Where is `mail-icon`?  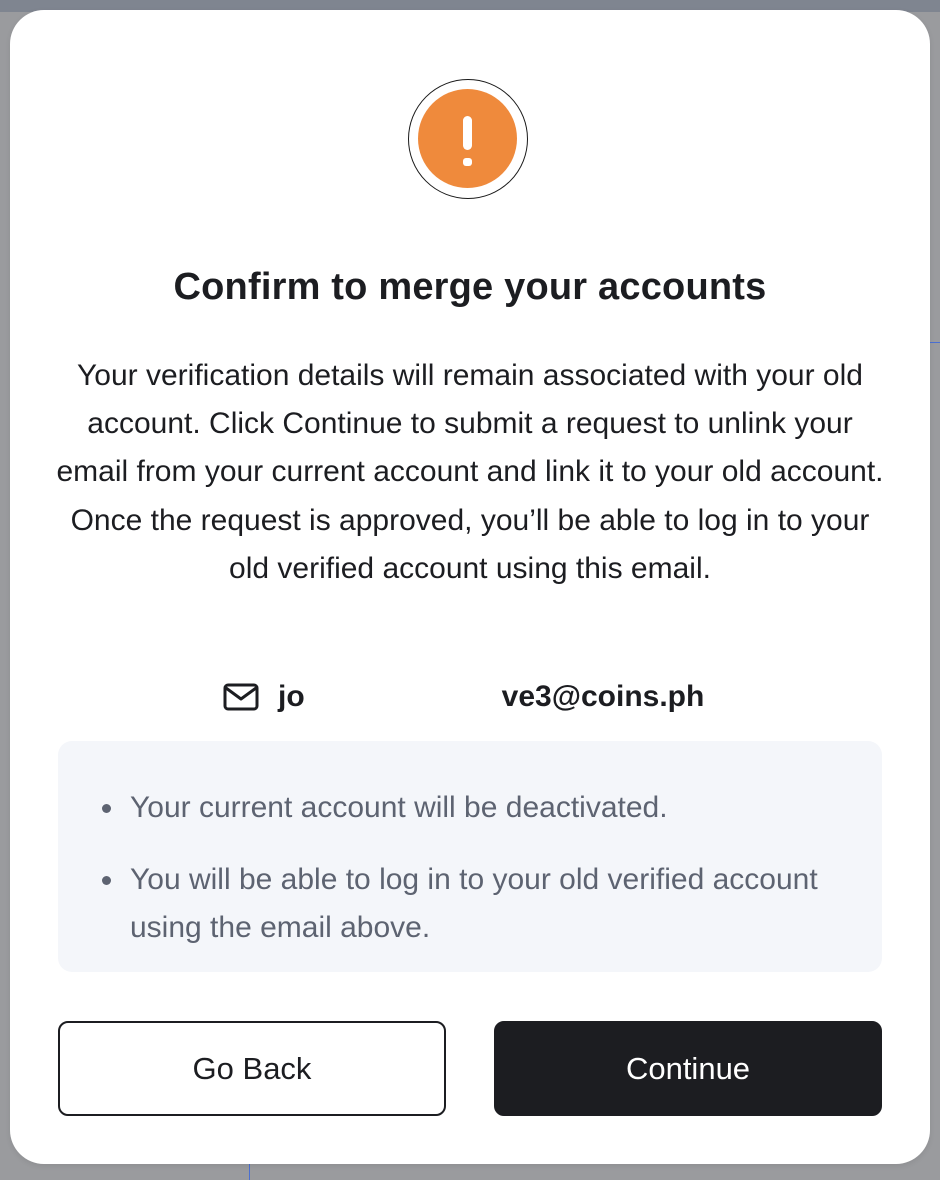
mail-icon is located at coordinates (241, 697).